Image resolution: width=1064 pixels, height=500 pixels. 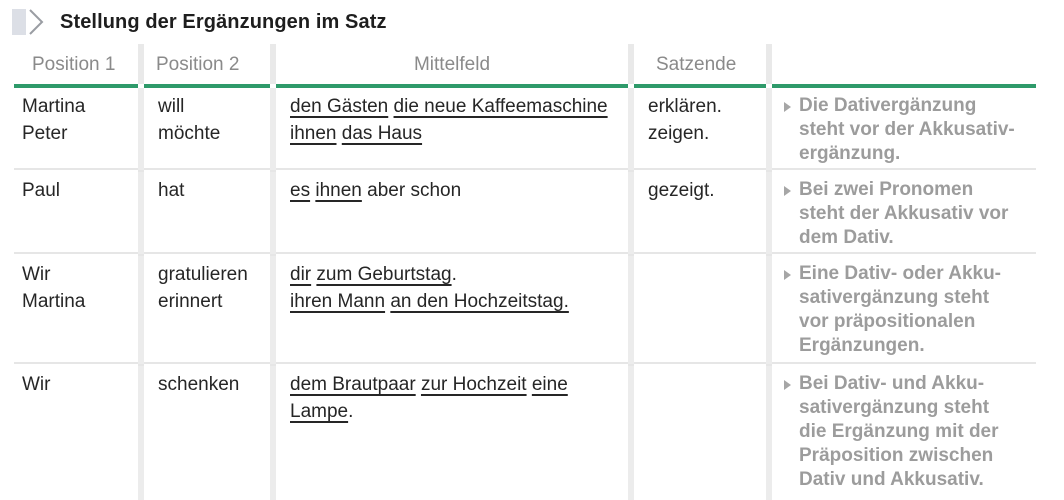 I want to click on position-1-cell-line: Peter, so click(x=45, y=133).